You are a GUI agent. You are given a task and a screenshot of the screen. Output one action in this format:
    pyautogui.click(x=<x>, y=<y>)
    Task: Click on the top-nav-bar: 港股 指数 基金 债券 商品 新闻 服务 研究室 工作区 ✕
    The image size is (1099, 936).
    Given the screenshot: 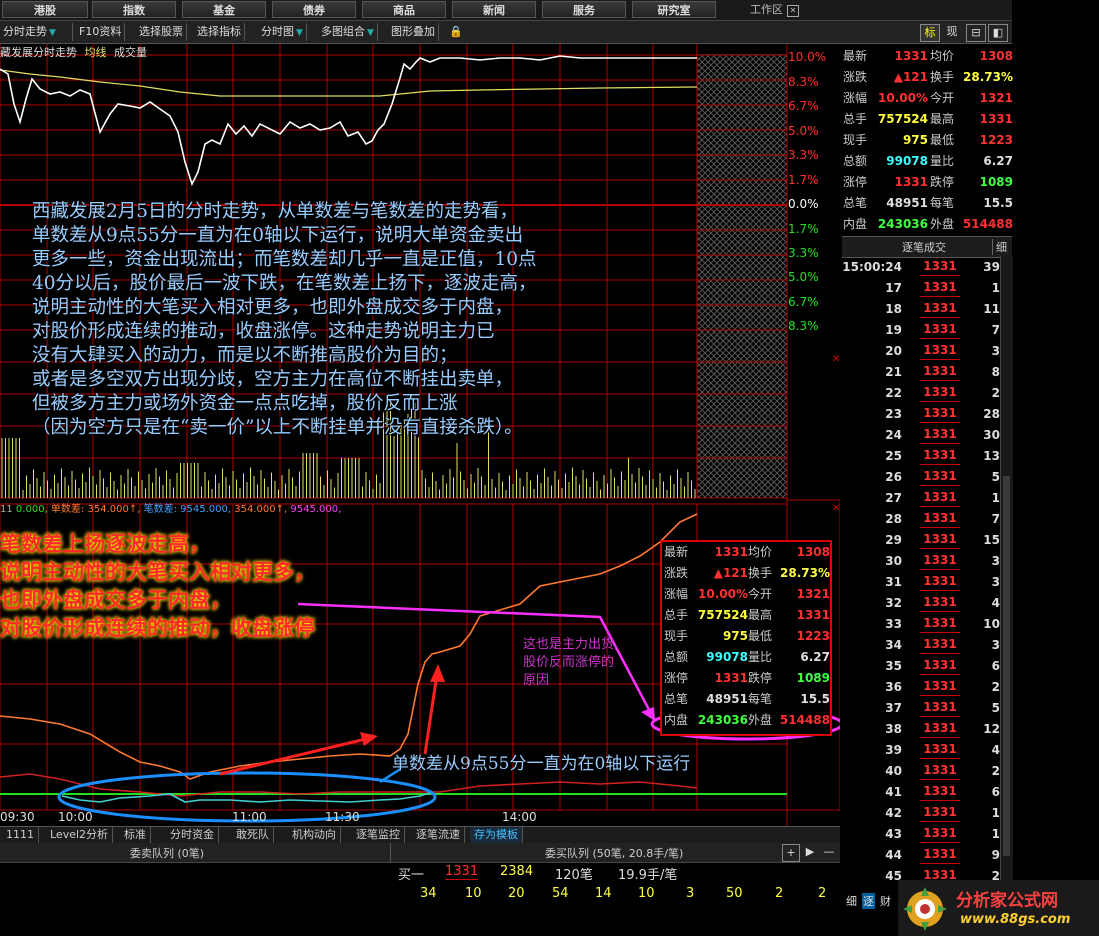 What is the action you would take?
    pyautogui.click(x=506, y=10)
    